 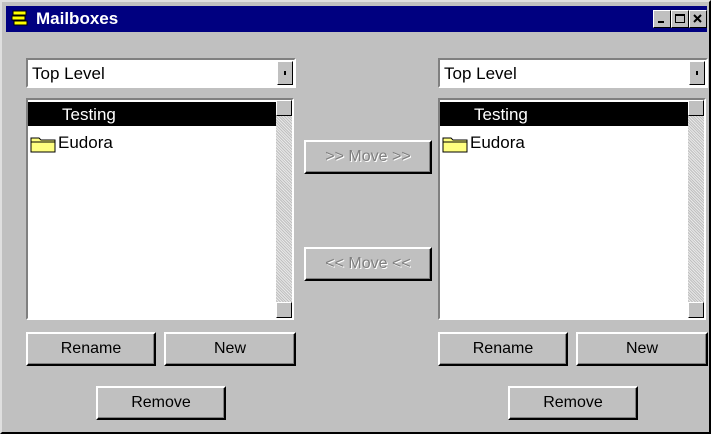 I want to click on left-remove-button: Remove, so click(x=161, y=403).